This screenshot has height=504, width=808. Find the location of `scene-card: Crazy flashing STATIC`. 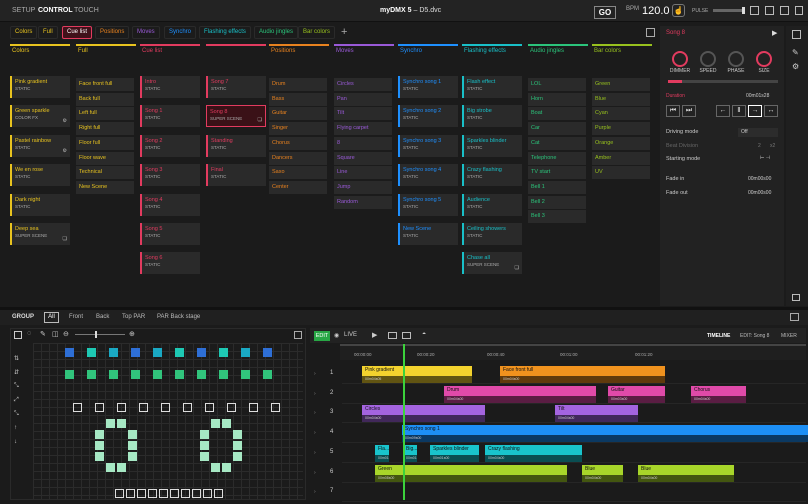

scene-card: Crazy flashing STATIC is located at coordinates (492, 175).